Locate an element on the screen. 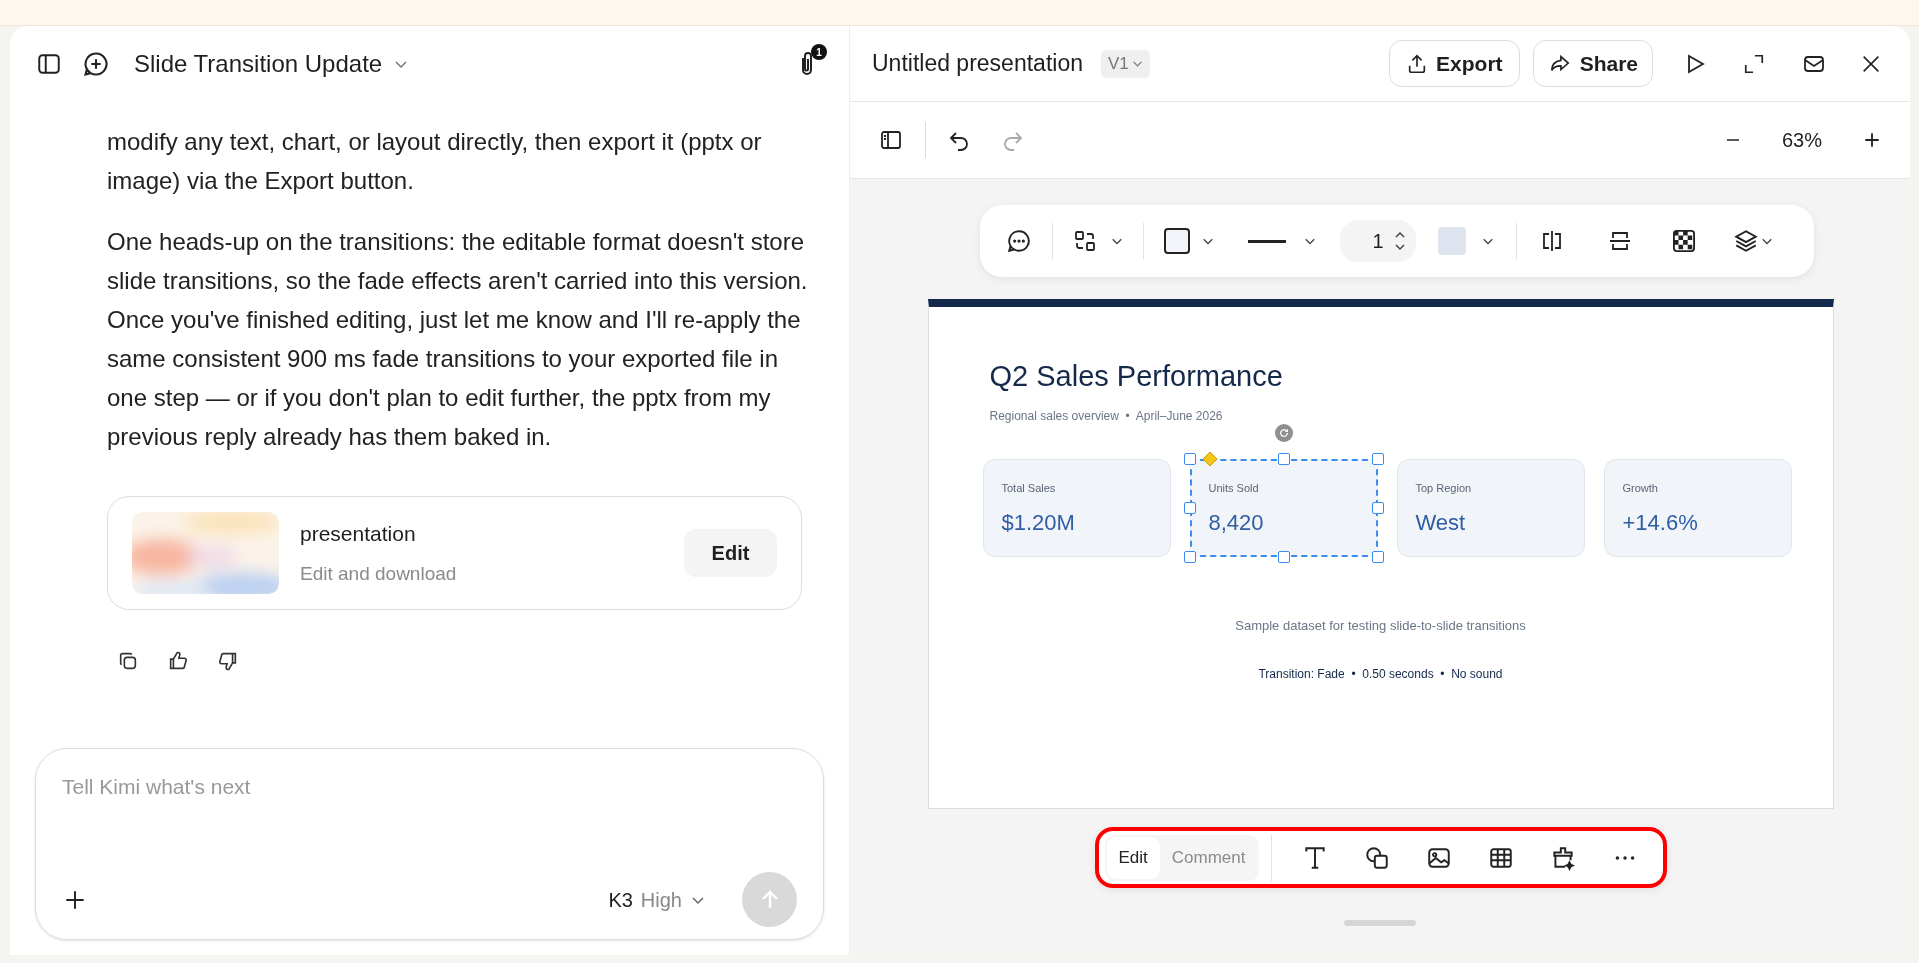  slide-note: Sample dataset for testing slide-to-slide transitions is located at coordinates (1380, 626).